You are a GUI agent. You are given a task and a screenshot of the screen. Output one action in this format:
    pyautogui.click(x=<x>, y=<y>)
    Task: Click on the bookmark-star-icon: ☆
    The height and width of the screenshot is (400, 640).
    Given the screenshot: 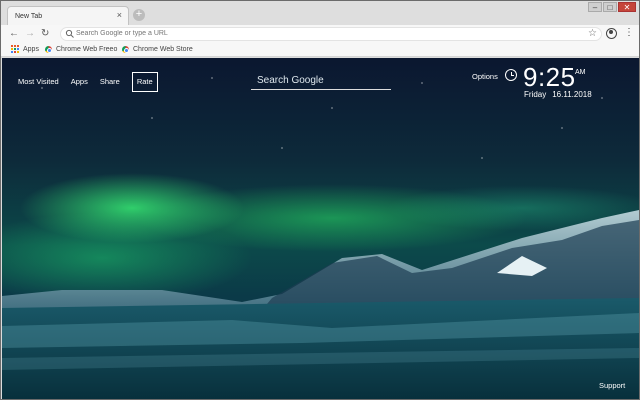 What is the action you would take?
    pyautogui.click(x=592, y=34)
    